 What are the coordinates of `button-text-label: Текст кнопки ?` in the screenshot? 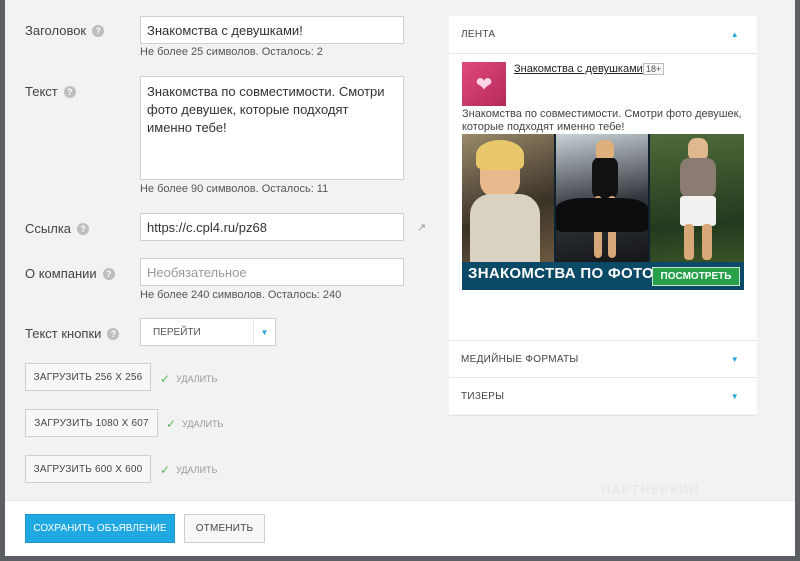 It's located at (72, 333).